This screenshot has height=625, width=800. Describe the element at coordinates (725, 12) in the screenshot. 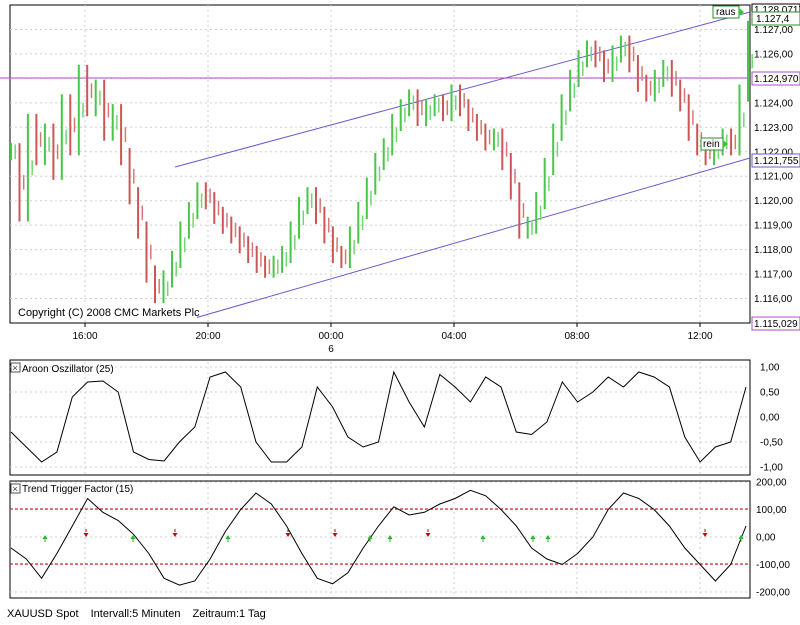

I see `annotation-raus: raus` at that location.